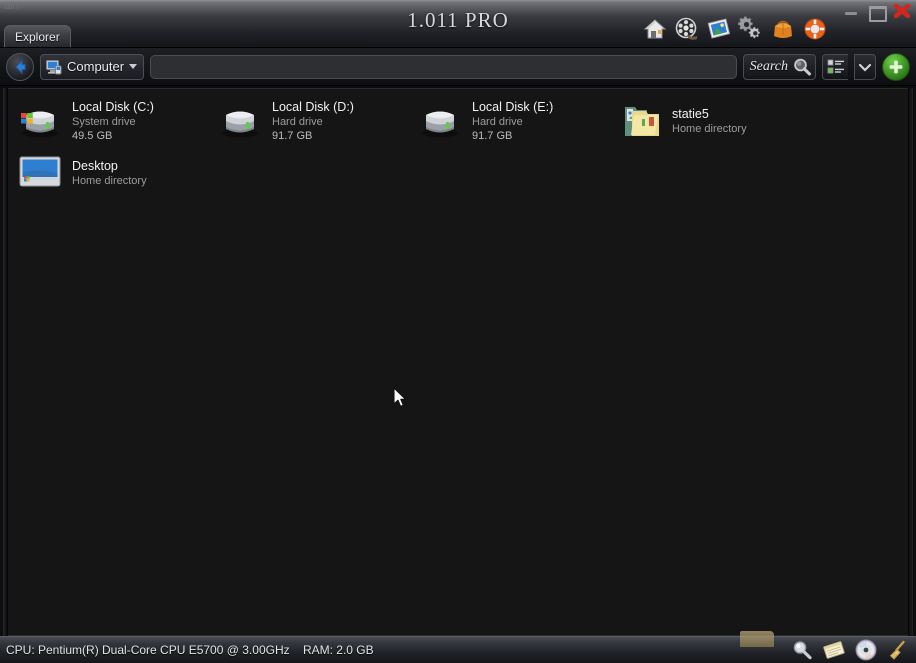 The height and width of the screenshot is (663, 916). I want to click on window-controls, so click(877, 12).